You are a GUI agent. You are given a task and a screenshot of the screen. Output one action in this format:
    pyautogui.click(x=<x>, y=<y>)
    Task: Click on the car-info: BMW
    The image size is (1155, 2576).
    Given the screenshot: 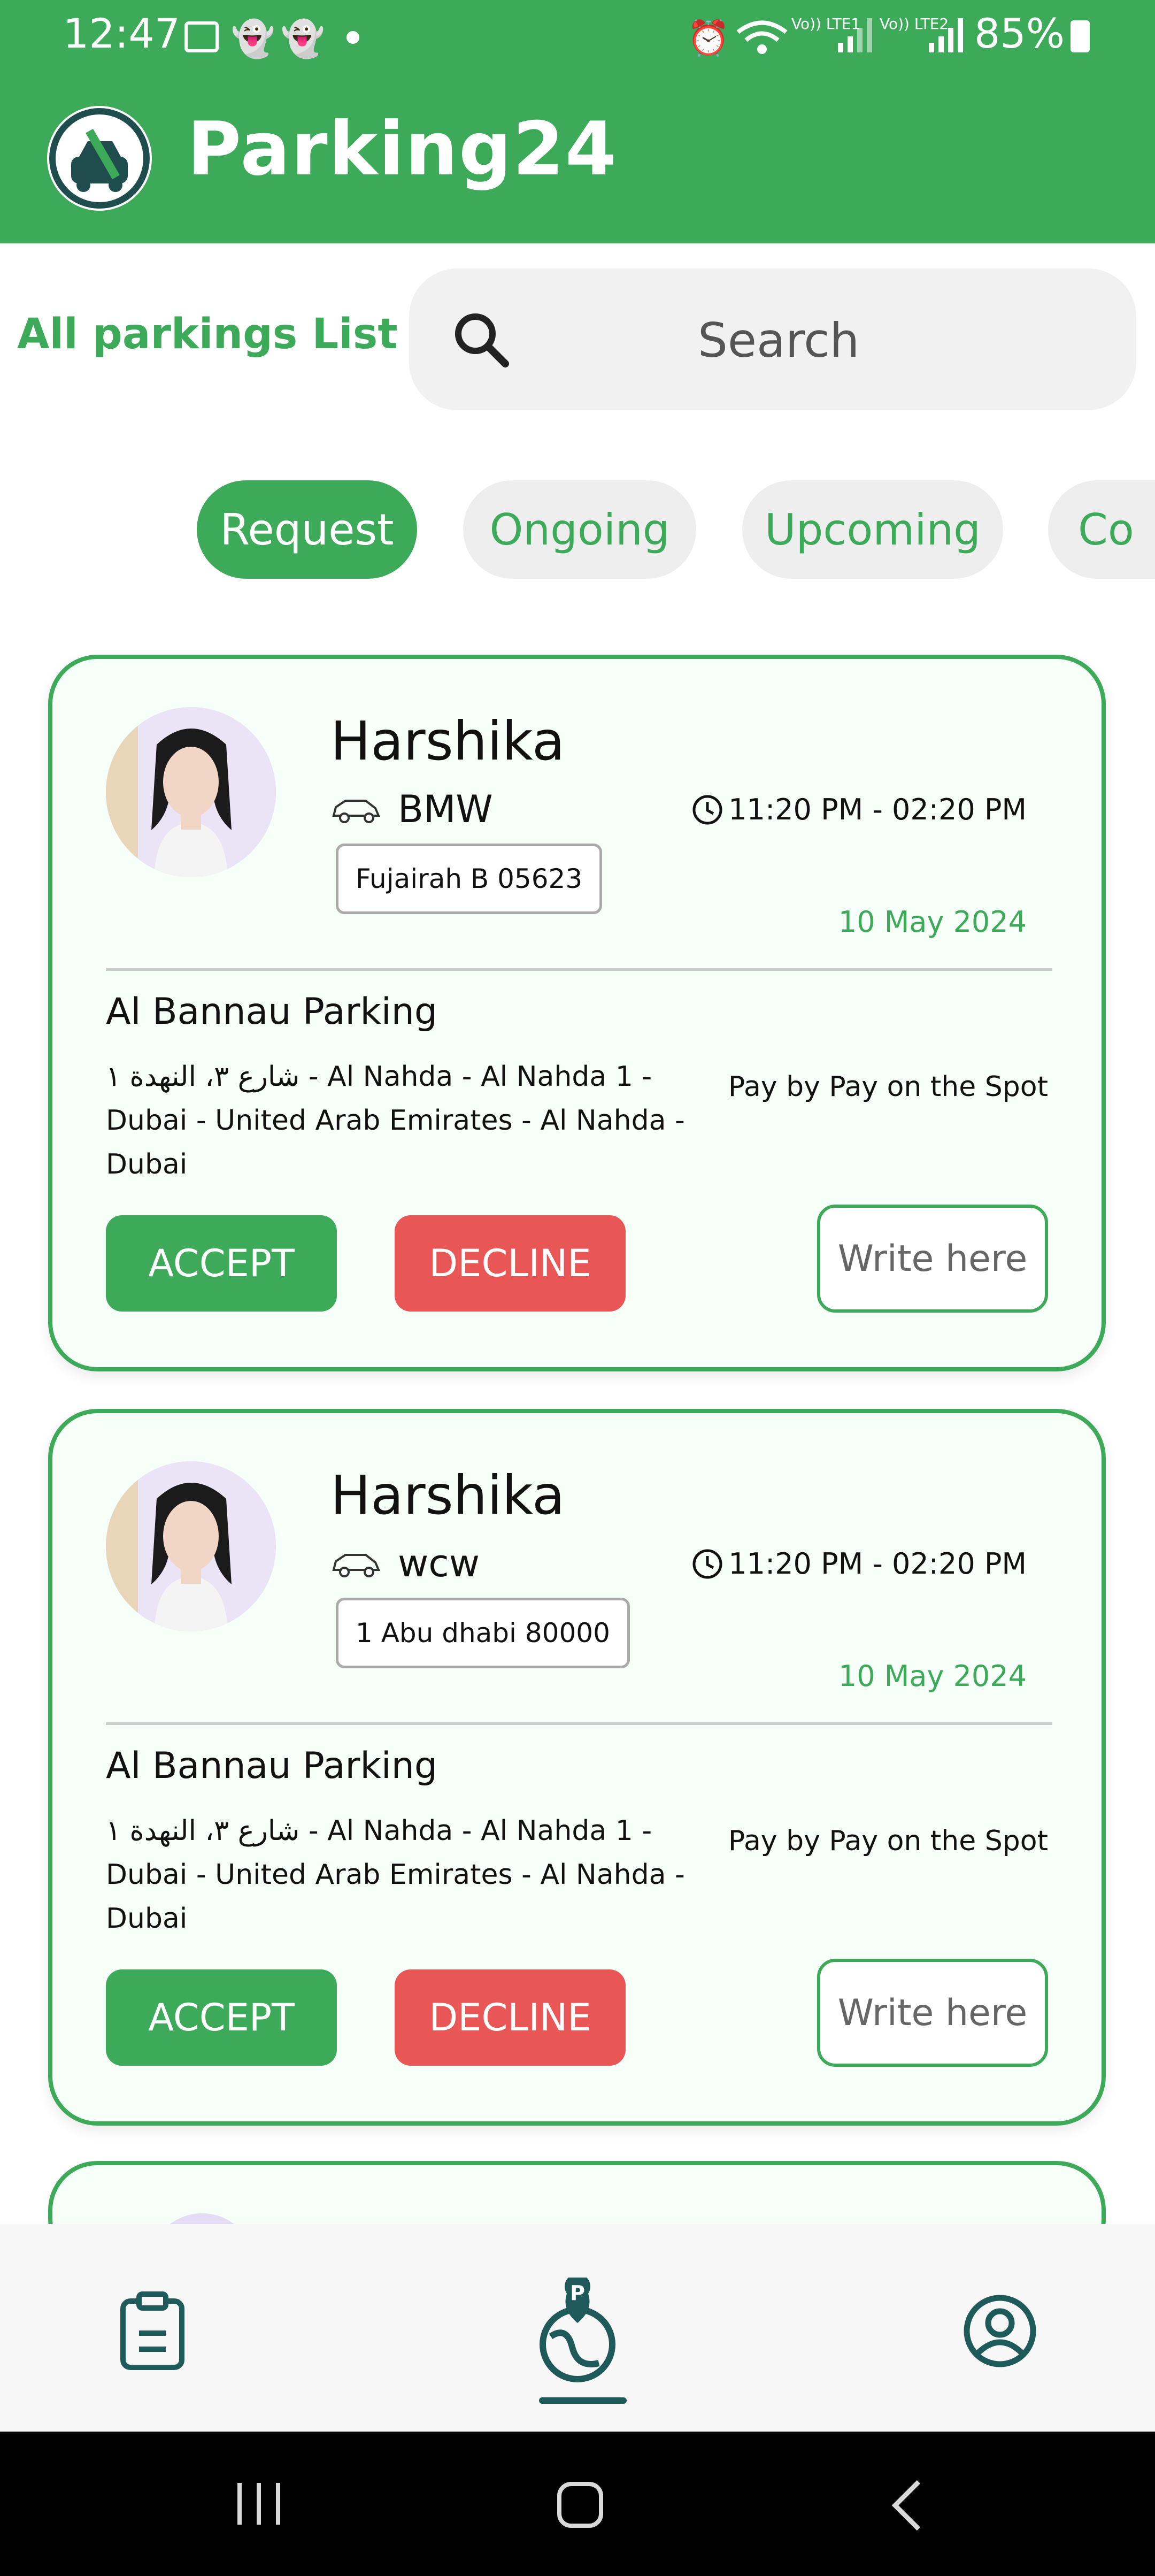 What is the action you would take?
    pyautogui.click(x=411, y=809)
    